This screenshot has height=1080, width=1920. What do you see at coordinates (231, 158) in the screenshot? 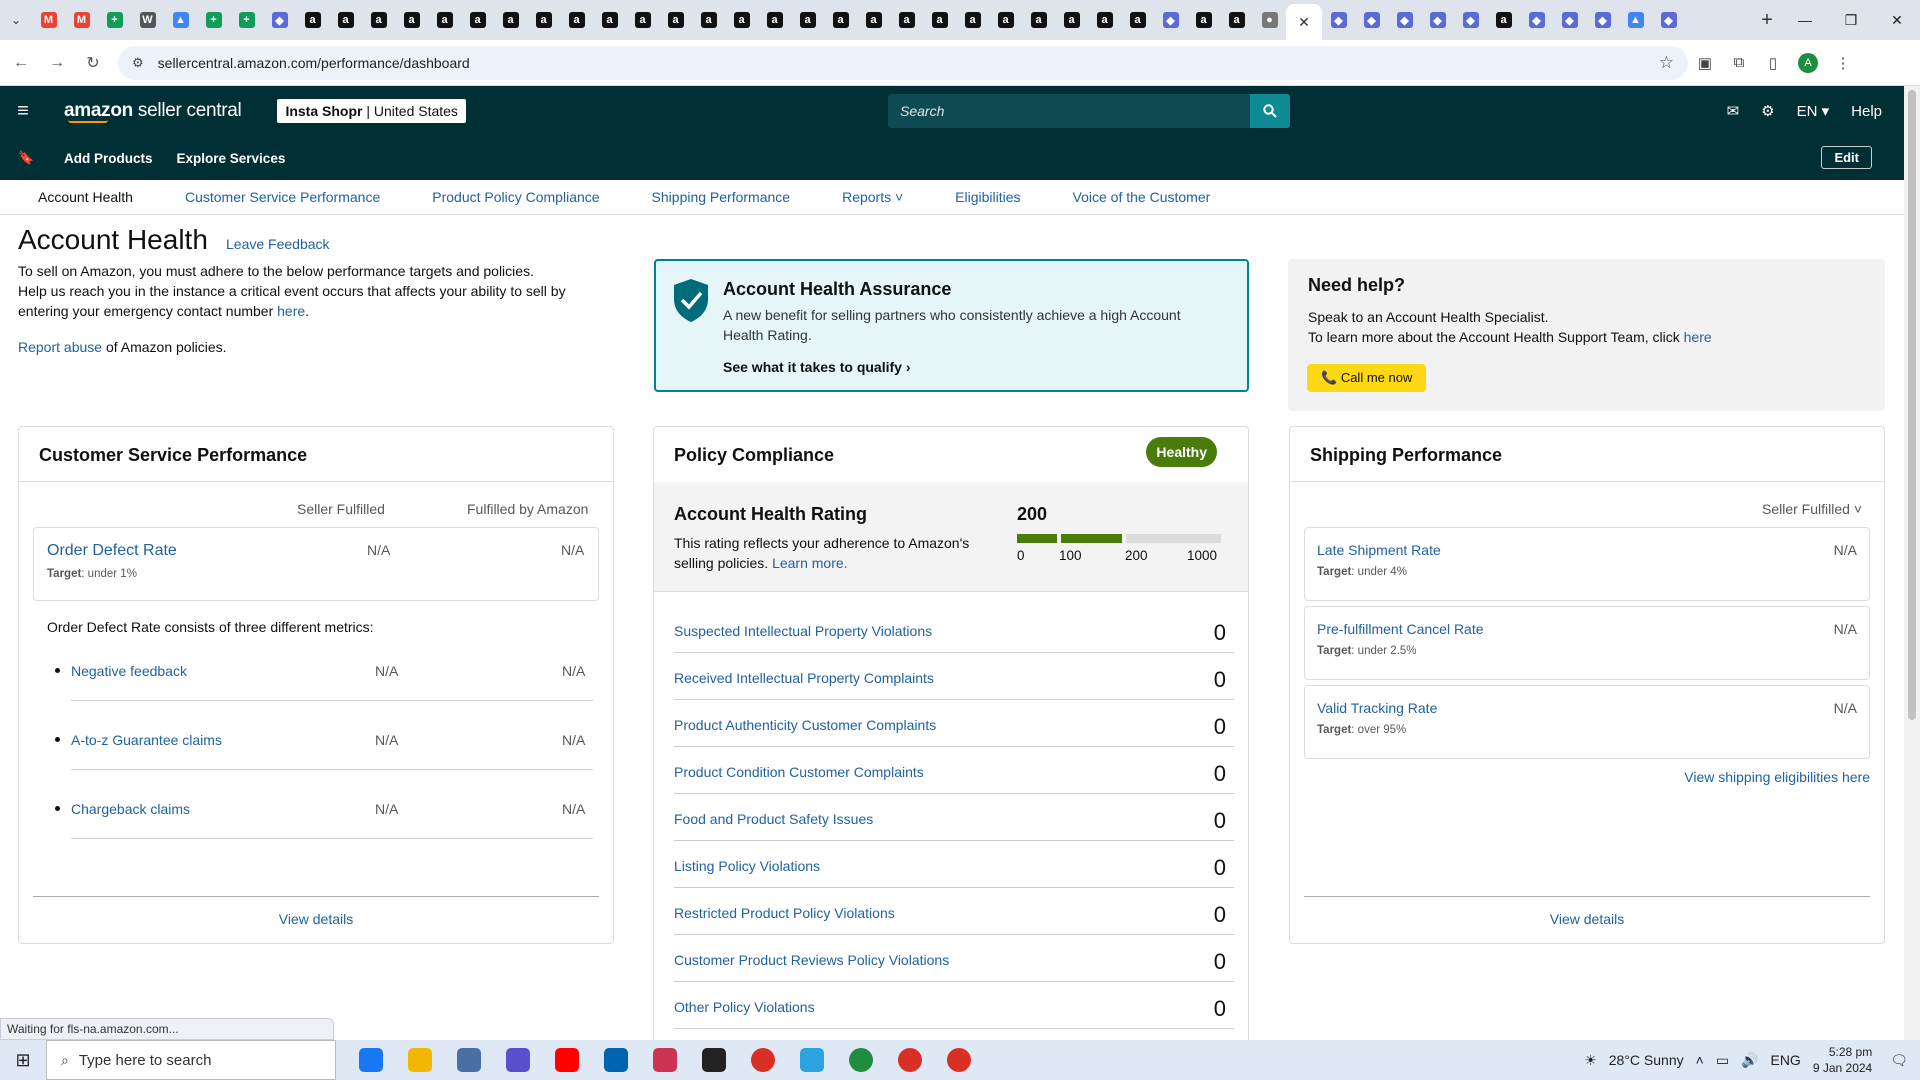
I see `explore-services-link: Explore Services` at bounding box center [231, 158].